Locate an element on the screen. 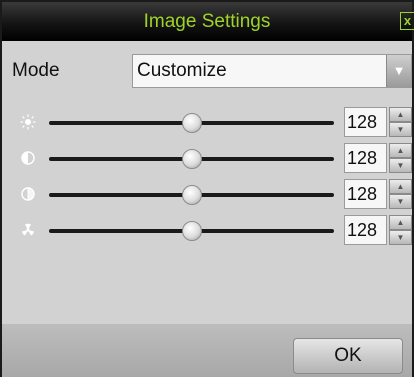 Image resolution: width=414 pixels, height=377 pixels. dialog-titlebar: Image Settings x is located at coordinates (208, 21).